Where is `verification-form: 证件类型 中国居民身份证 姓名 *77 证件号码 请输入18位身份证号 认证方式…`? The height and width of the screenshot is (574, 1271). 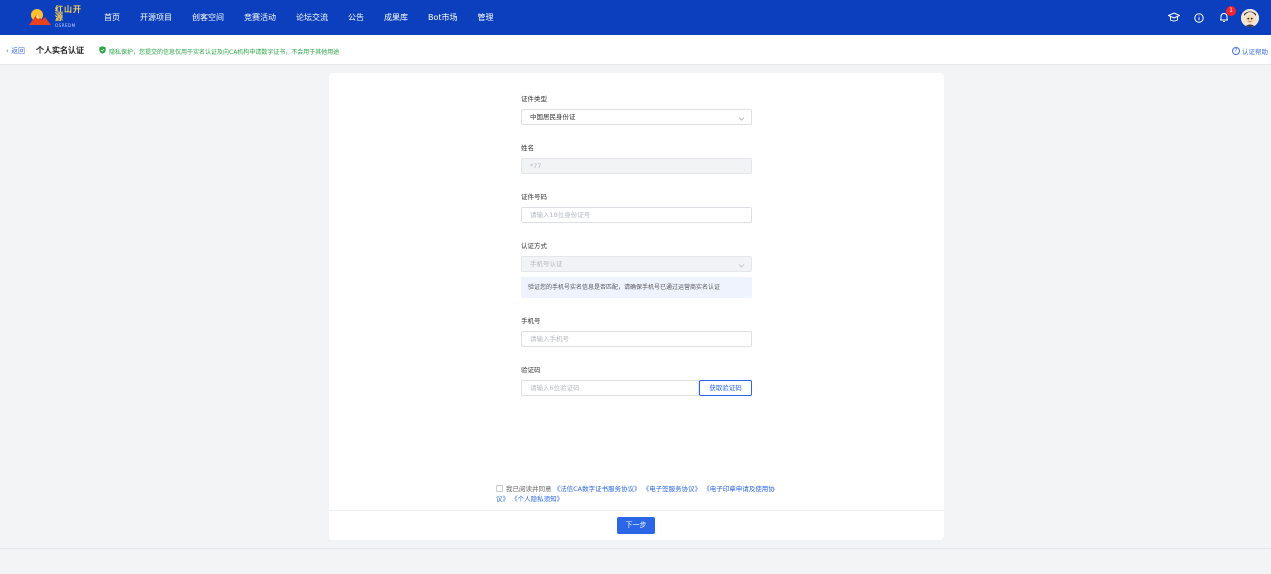 verification-form: 证件类型 中国居民身份证 姓名 *77 证件号码 请输入18位身份证号 认证方式… is located at coordinates (636, 245).